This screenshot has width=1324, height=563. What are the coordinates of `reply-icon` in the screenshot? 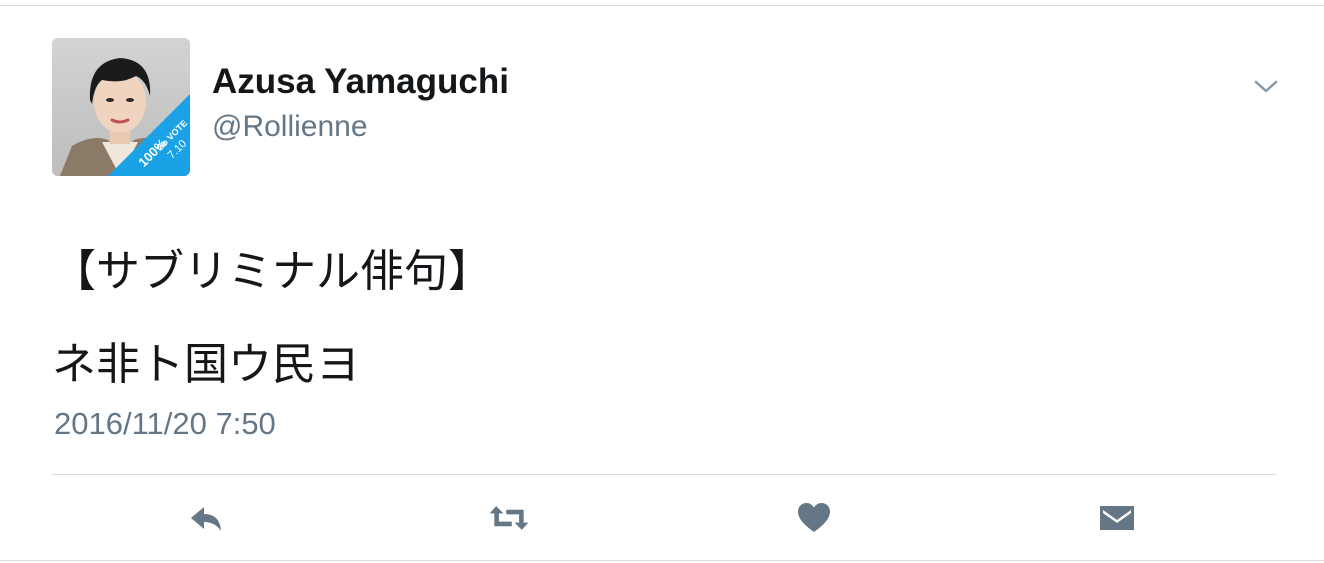 It's located at (206, 519).